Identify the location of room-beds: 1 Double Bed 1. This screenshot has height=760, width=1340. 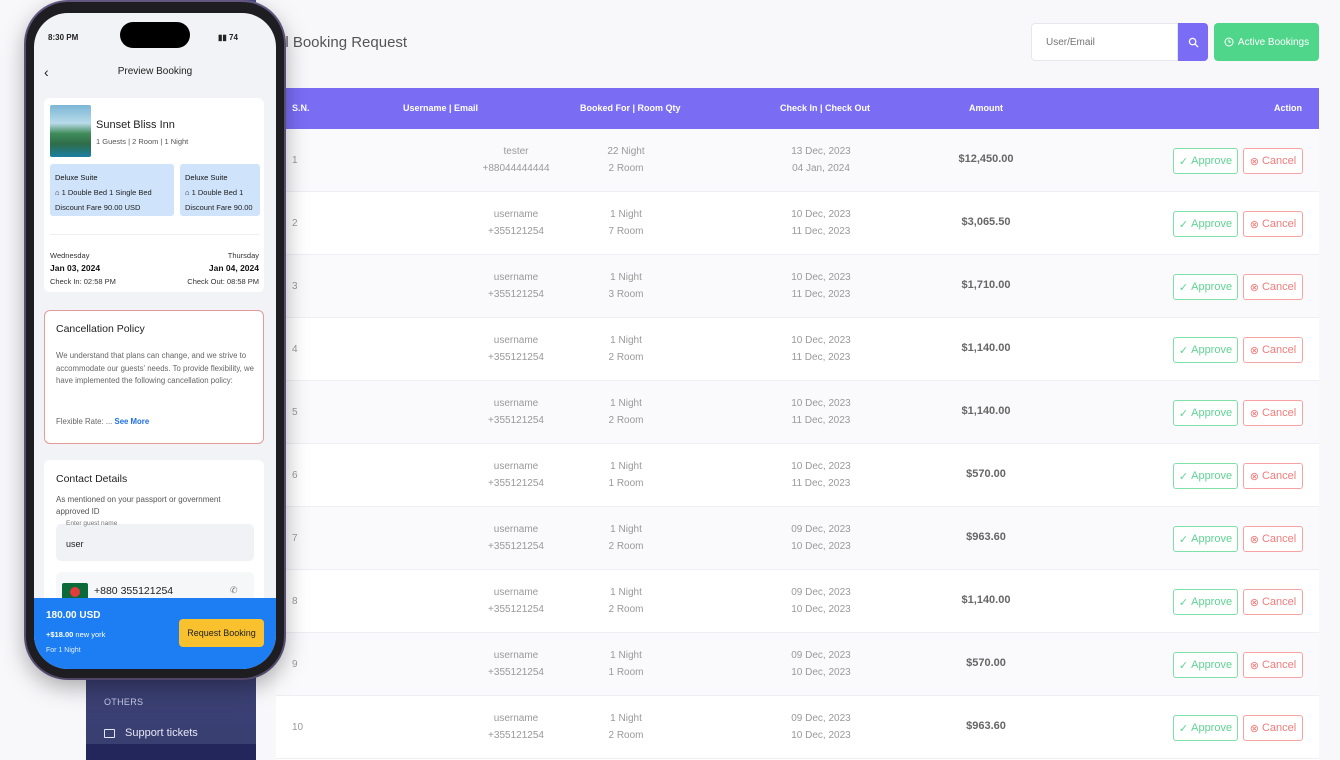
(217, 192).